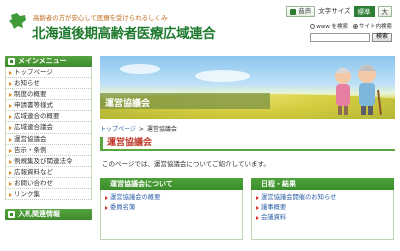 The width and height of the screenshot is (400, 251). What do you see at coordinates (48, 84) in the screenshot?
I see `sidebar-item-news: お知らせ` at bounding box center [48, 84].